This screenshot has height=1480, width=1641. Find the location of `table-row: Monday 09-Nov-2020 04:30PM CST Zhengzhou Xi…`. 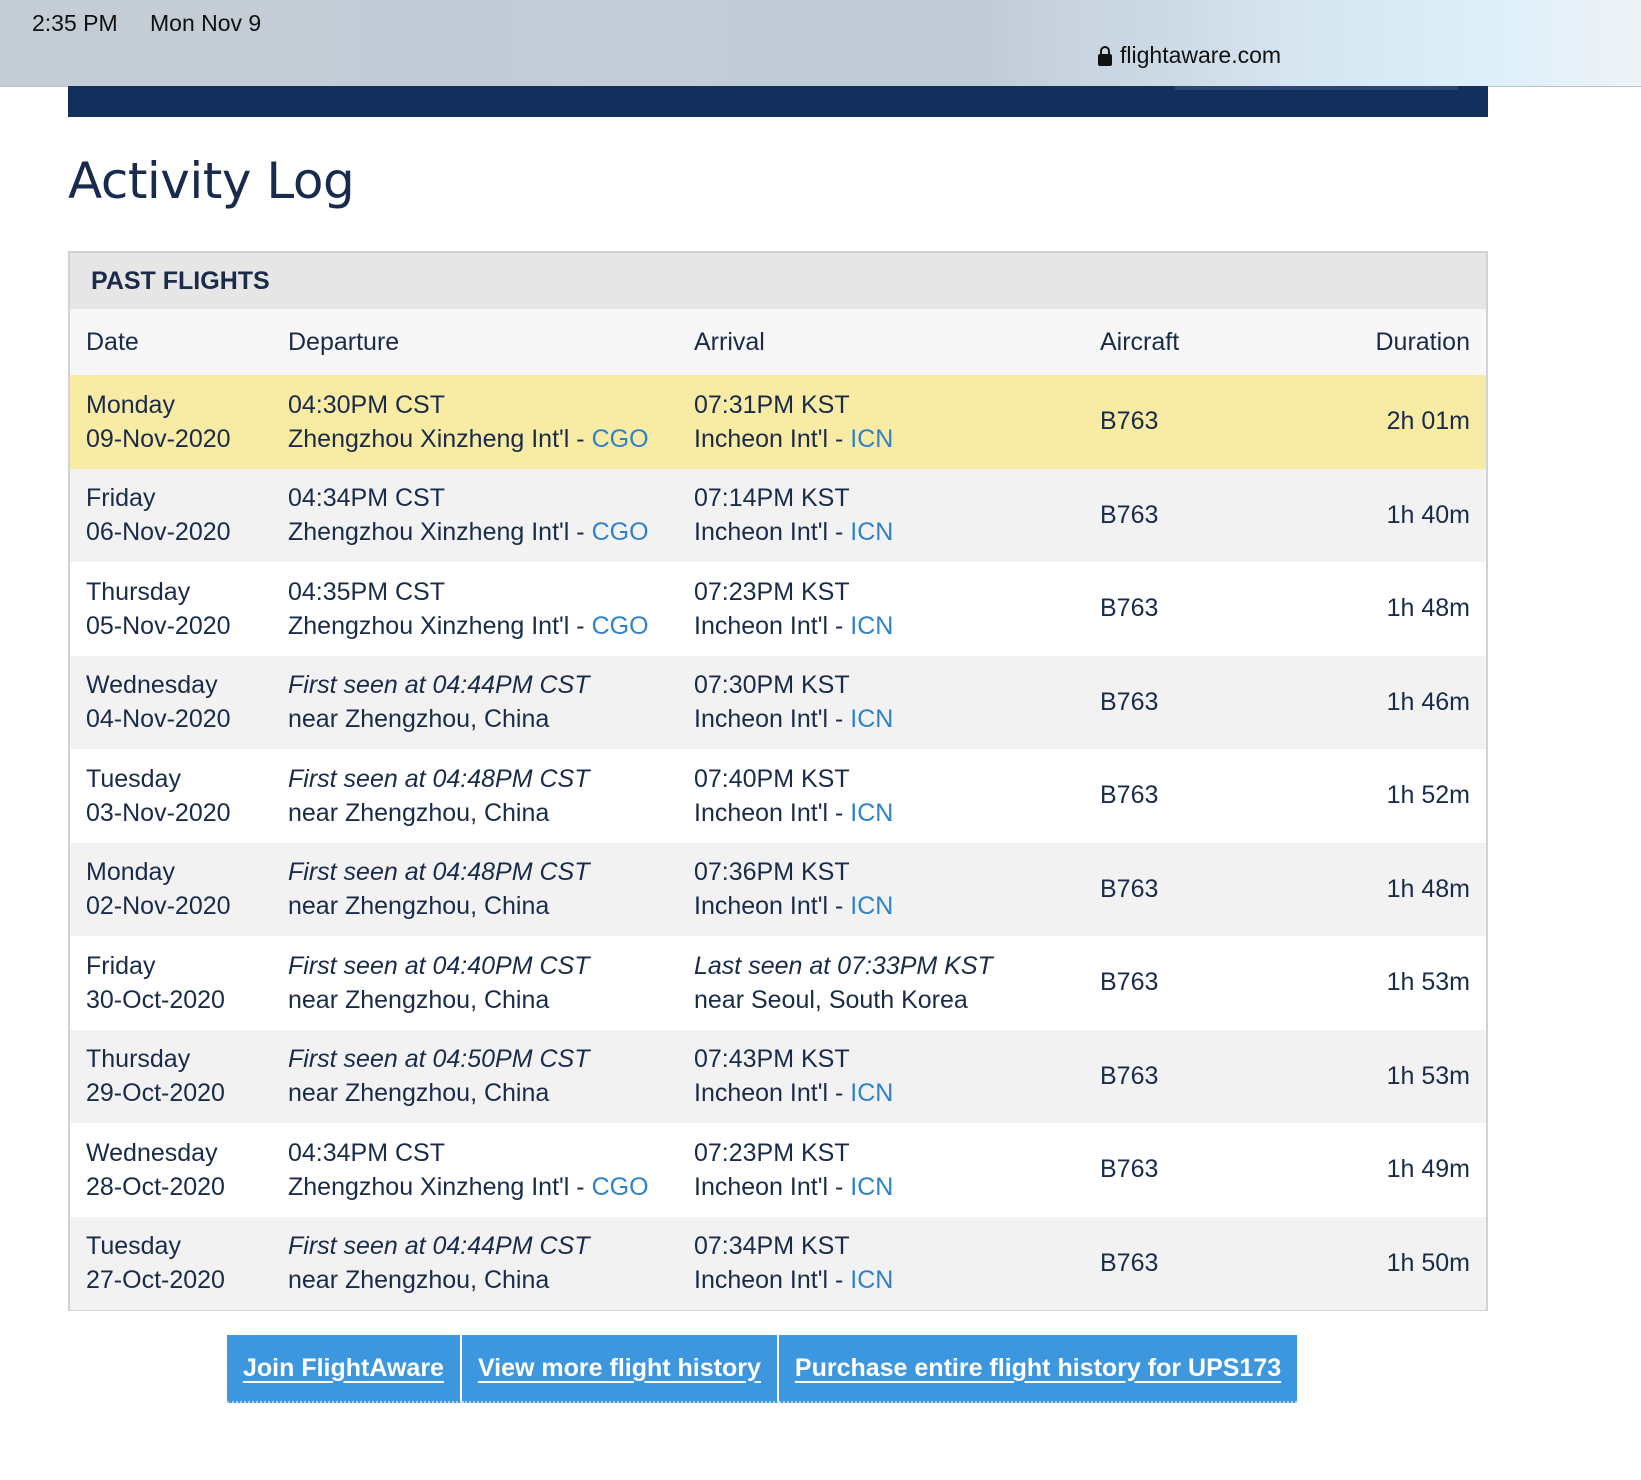

table-row: Monday 09-Nov-2020 04:30PM CST Zhengzhou Xi… is located at coordinates (778, 422).